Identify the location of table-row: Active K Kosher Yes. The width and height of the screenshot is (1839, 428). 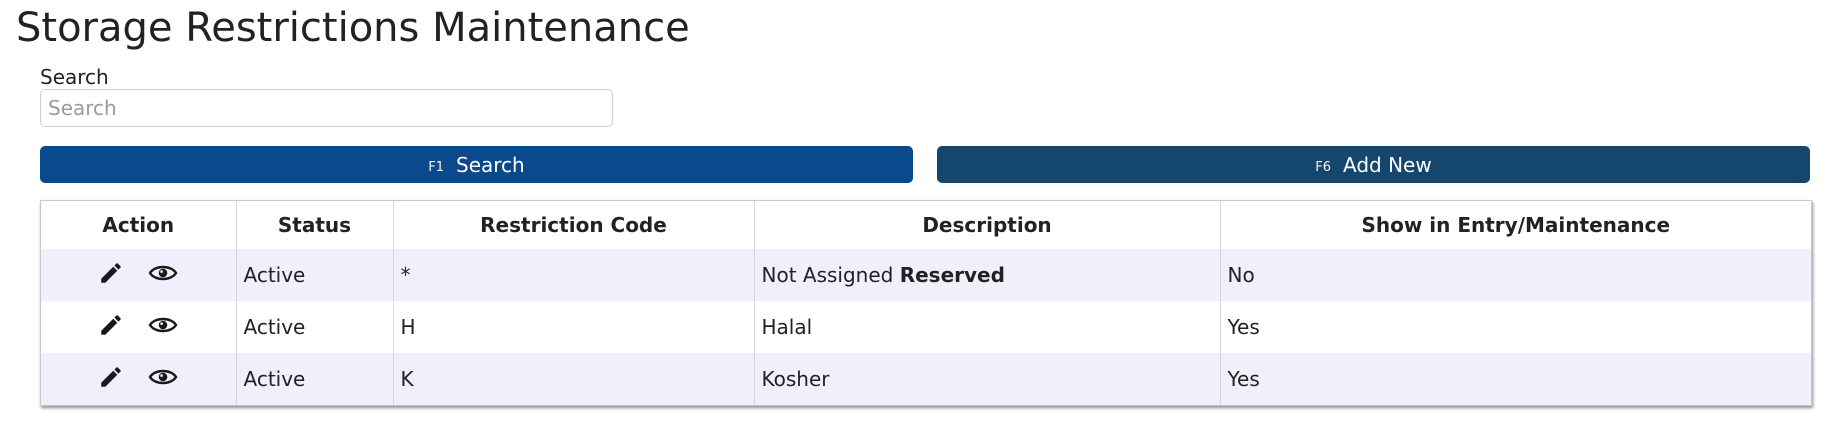
(926, 379).